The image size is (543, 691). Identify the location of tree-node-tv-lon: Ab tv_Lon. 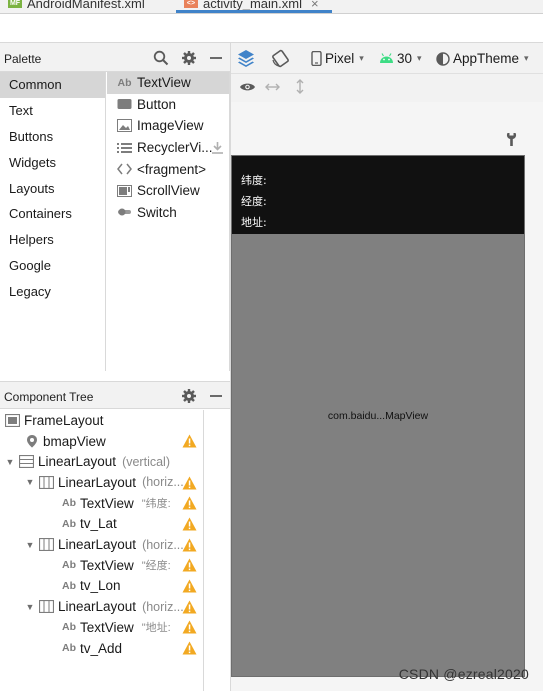
(101, 586).